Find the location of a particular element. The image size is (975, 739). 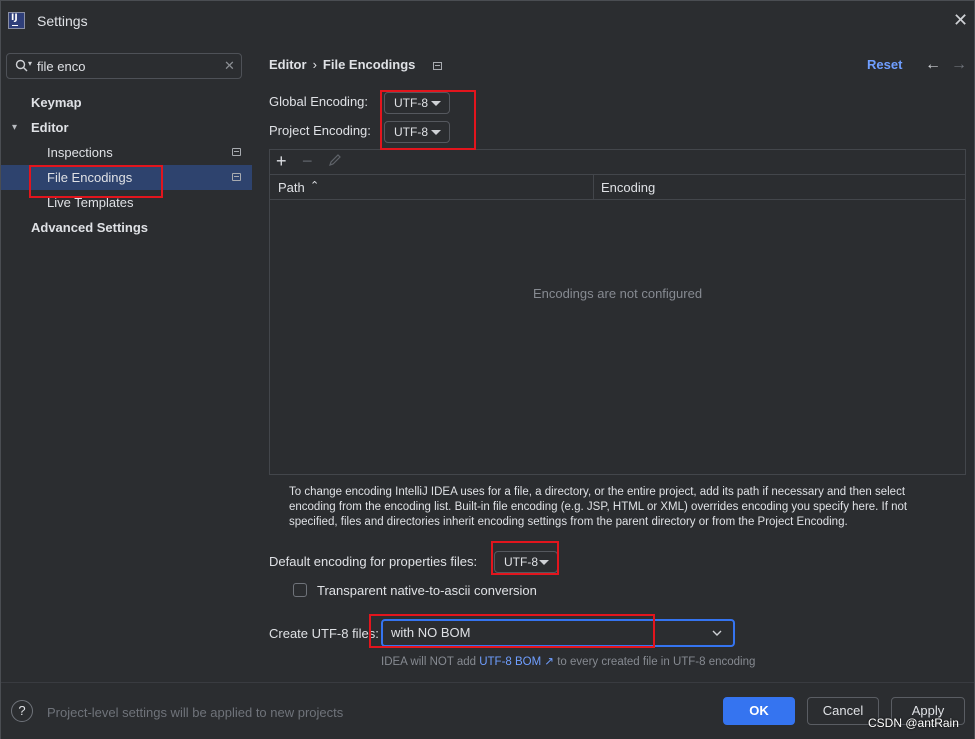

properties-encoding-select: UTF-8 is located at coordinates (526, 562).